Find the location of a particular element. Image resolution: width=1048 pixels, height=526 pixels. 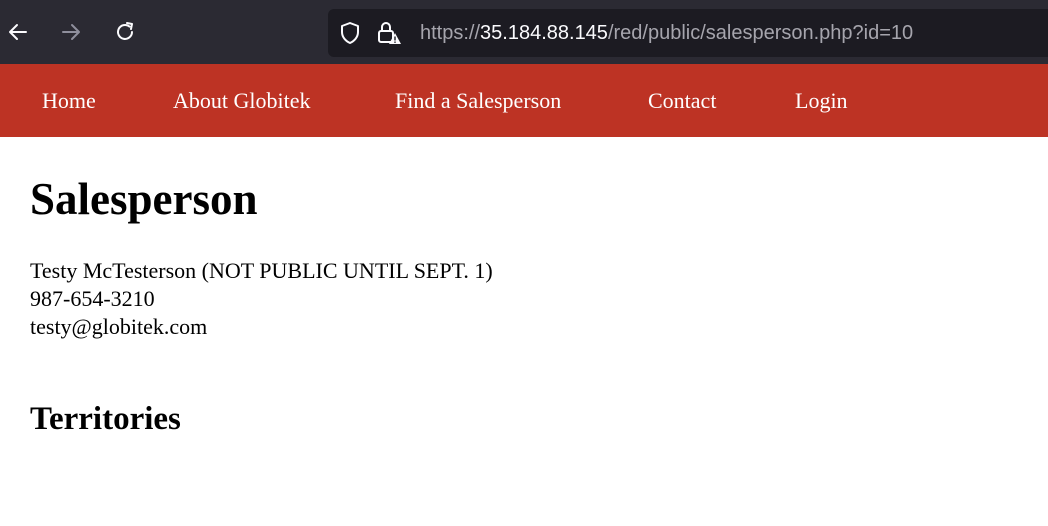

arrow-right-icon is located at coordinates (71, 32).